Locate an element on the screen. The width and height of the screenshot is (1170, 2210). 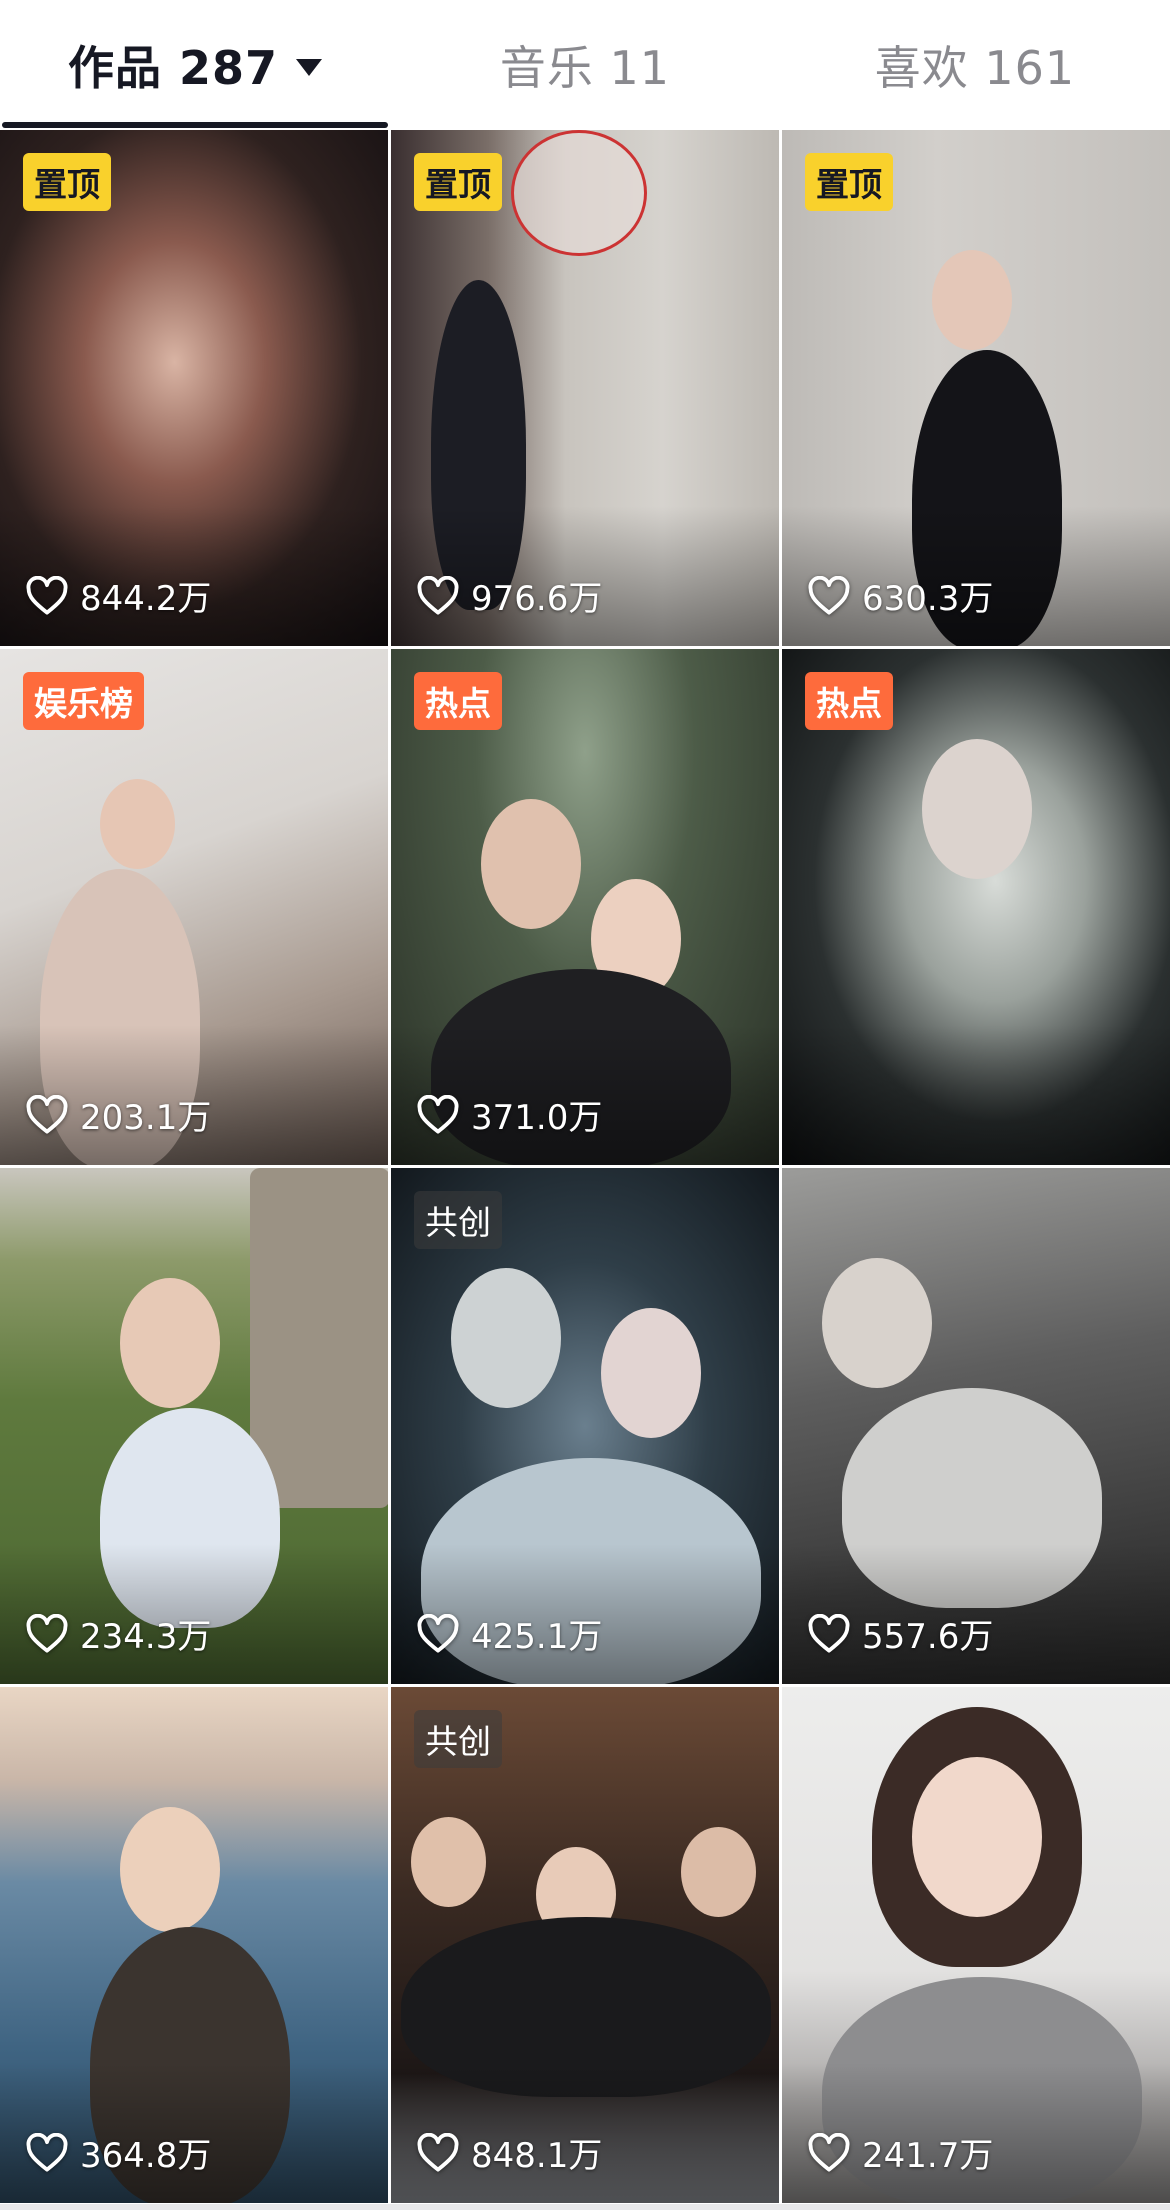
like-count: 976.6万 is located at coordinates (509, 595).